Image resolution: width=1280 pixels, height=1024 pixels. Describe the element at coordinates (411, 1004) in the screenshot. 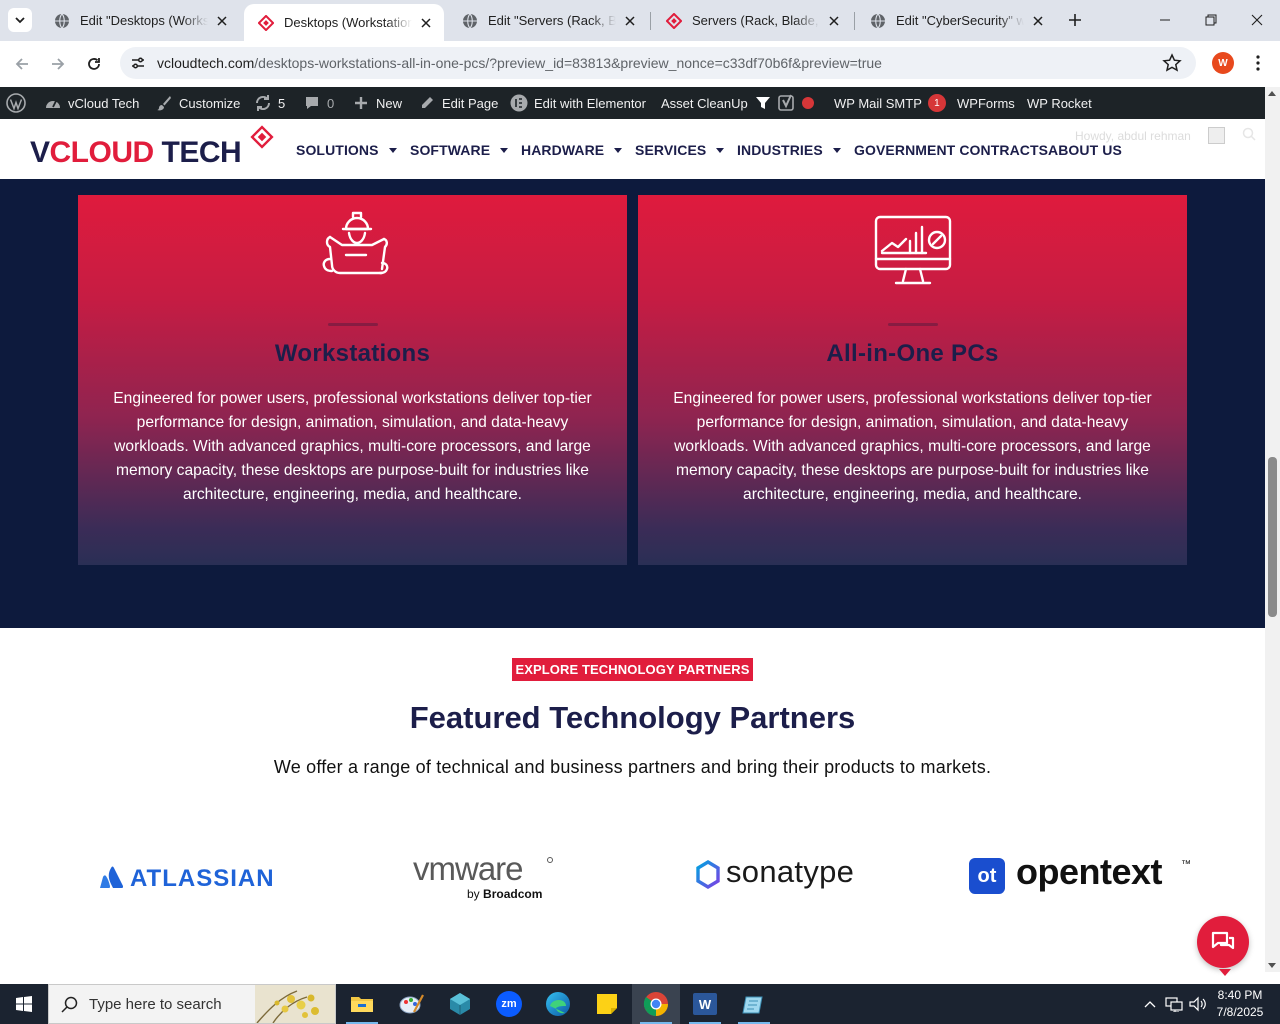

I see `taskbar-paint` at that location.